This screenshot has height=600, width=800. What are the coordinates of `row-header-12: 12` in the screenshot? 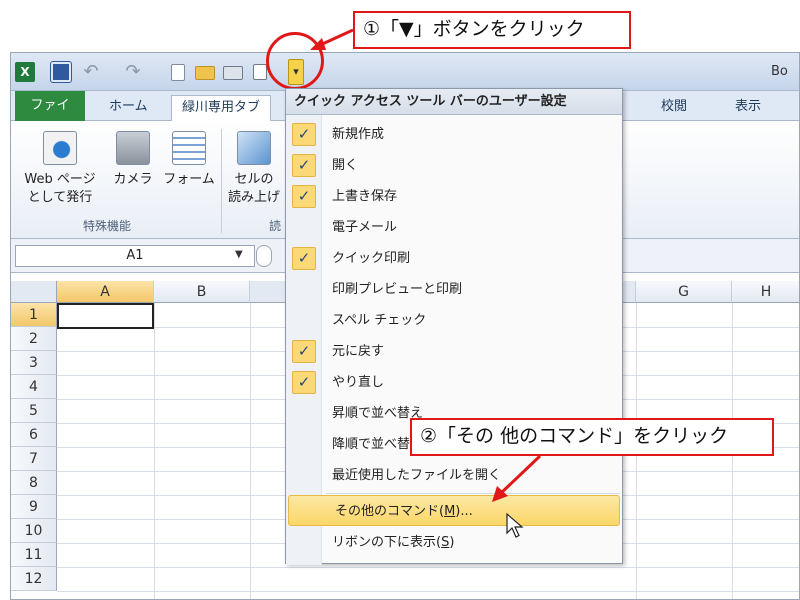 It's located at (34, 579).